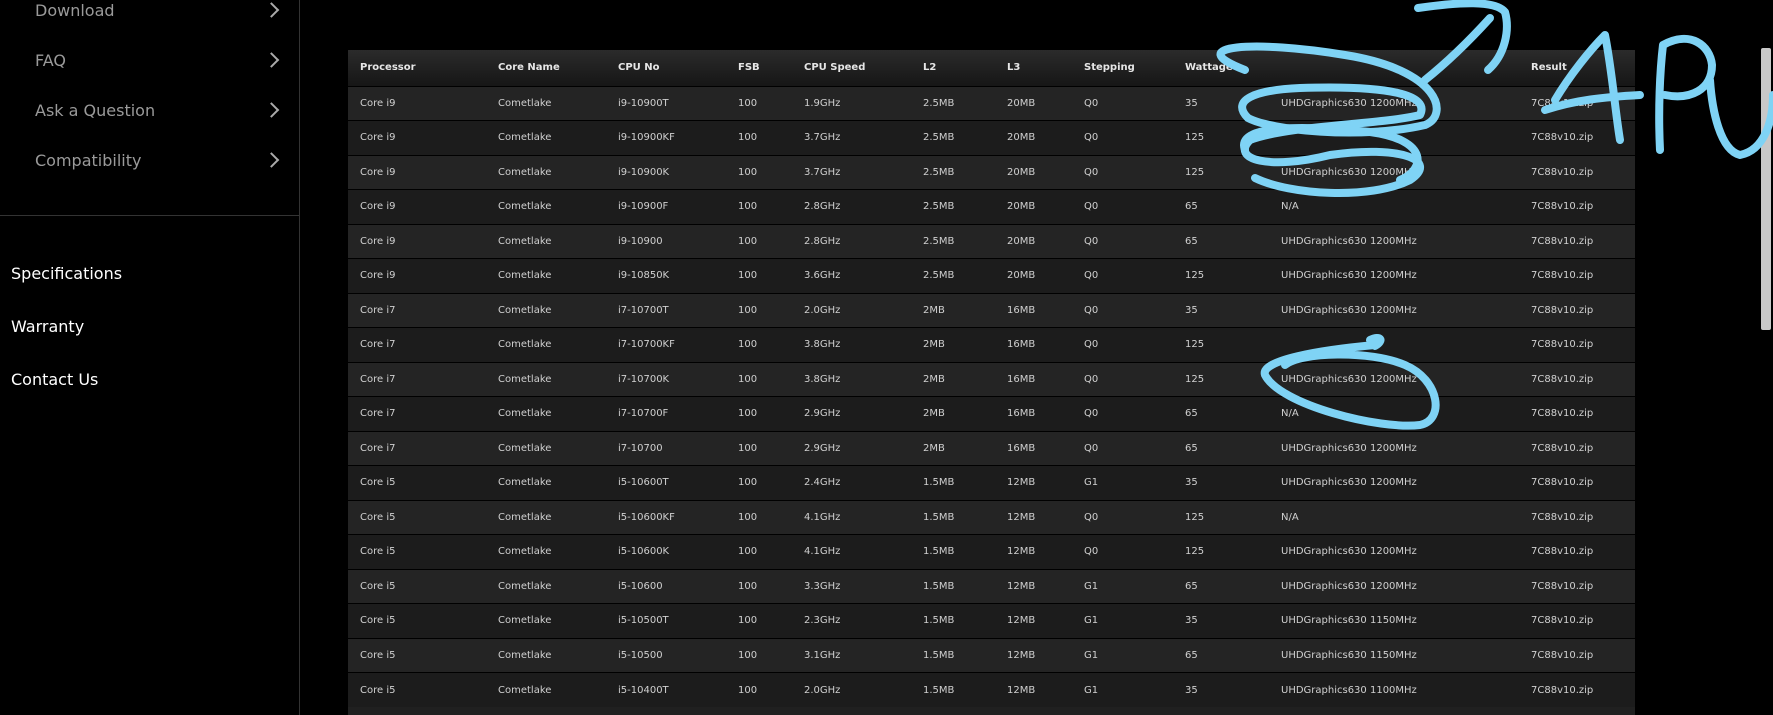  What do you see at coordinates (149, 60) in the screenshot?
I see `sidebar-item-faq: FAQ` at bounding box center [149, 60].